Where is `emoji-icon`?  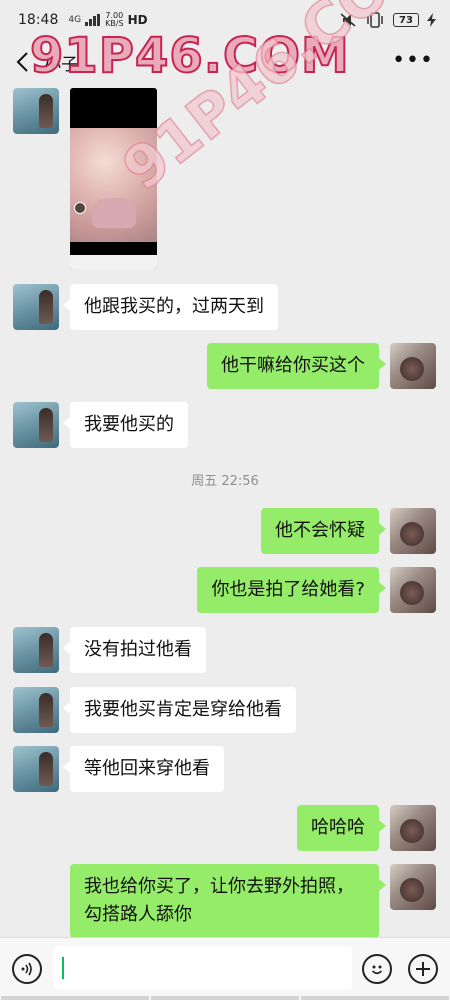
emoji-icon is located at coordinates (377, 970).